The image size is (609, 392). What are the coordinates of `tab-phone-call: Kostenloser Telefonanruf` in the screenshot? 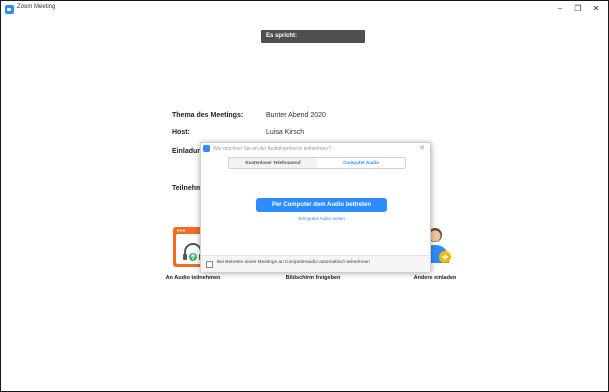 It's located at (273, 163).